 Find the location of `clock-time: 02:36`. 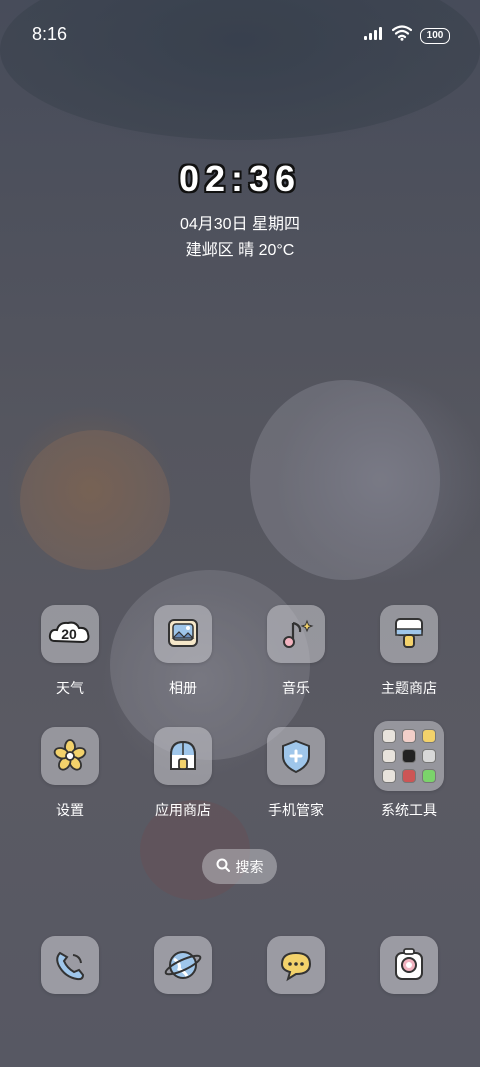

clock-time: 02:36 is located at coordinates (240, 179).